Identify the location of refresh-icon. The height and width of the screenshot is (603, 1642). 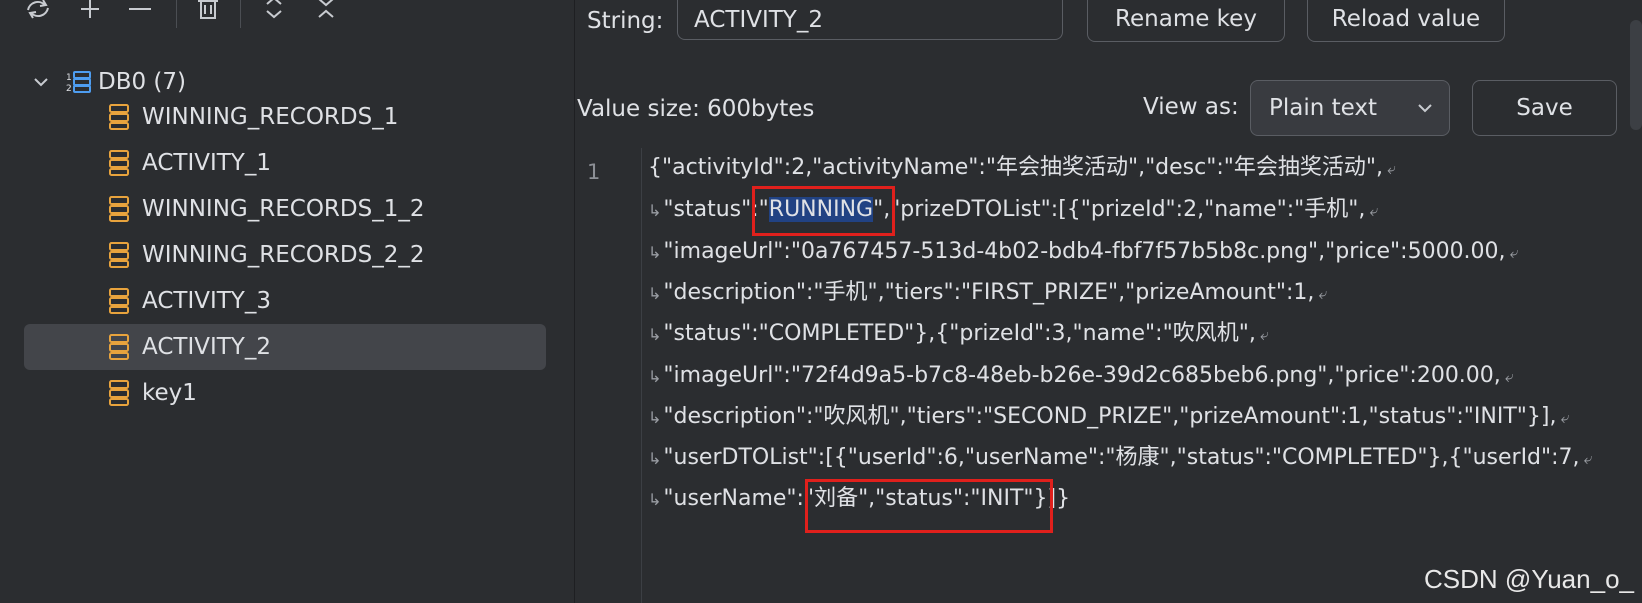
(38, 12).